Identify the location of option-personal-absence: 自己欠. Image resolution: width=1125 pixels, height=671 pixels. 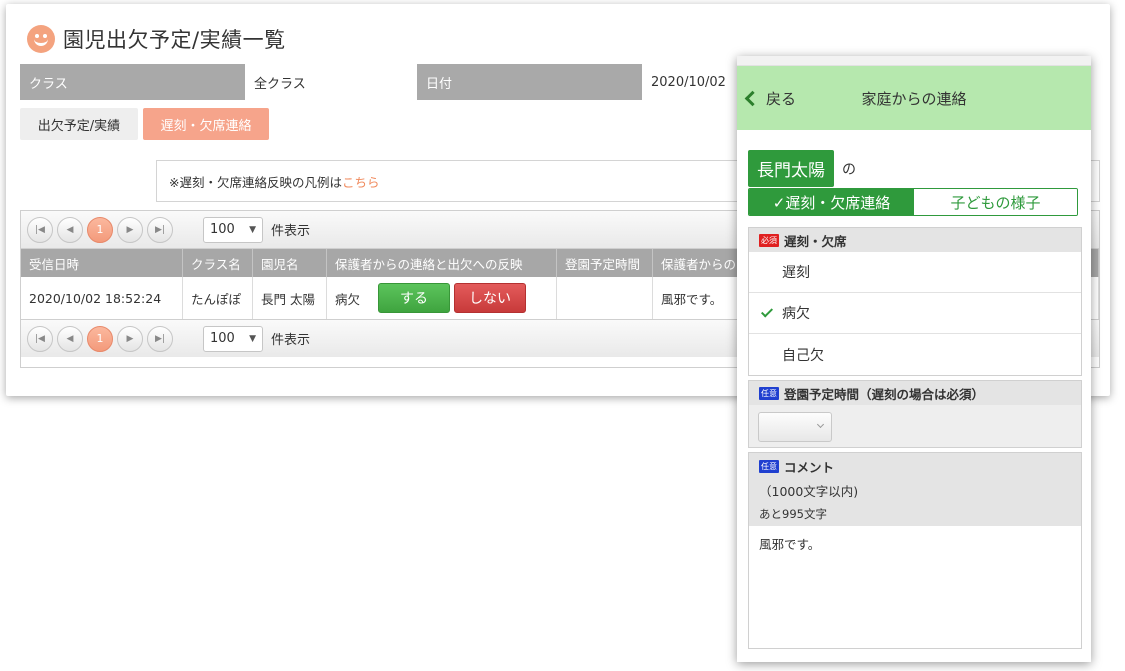
(915, 354).